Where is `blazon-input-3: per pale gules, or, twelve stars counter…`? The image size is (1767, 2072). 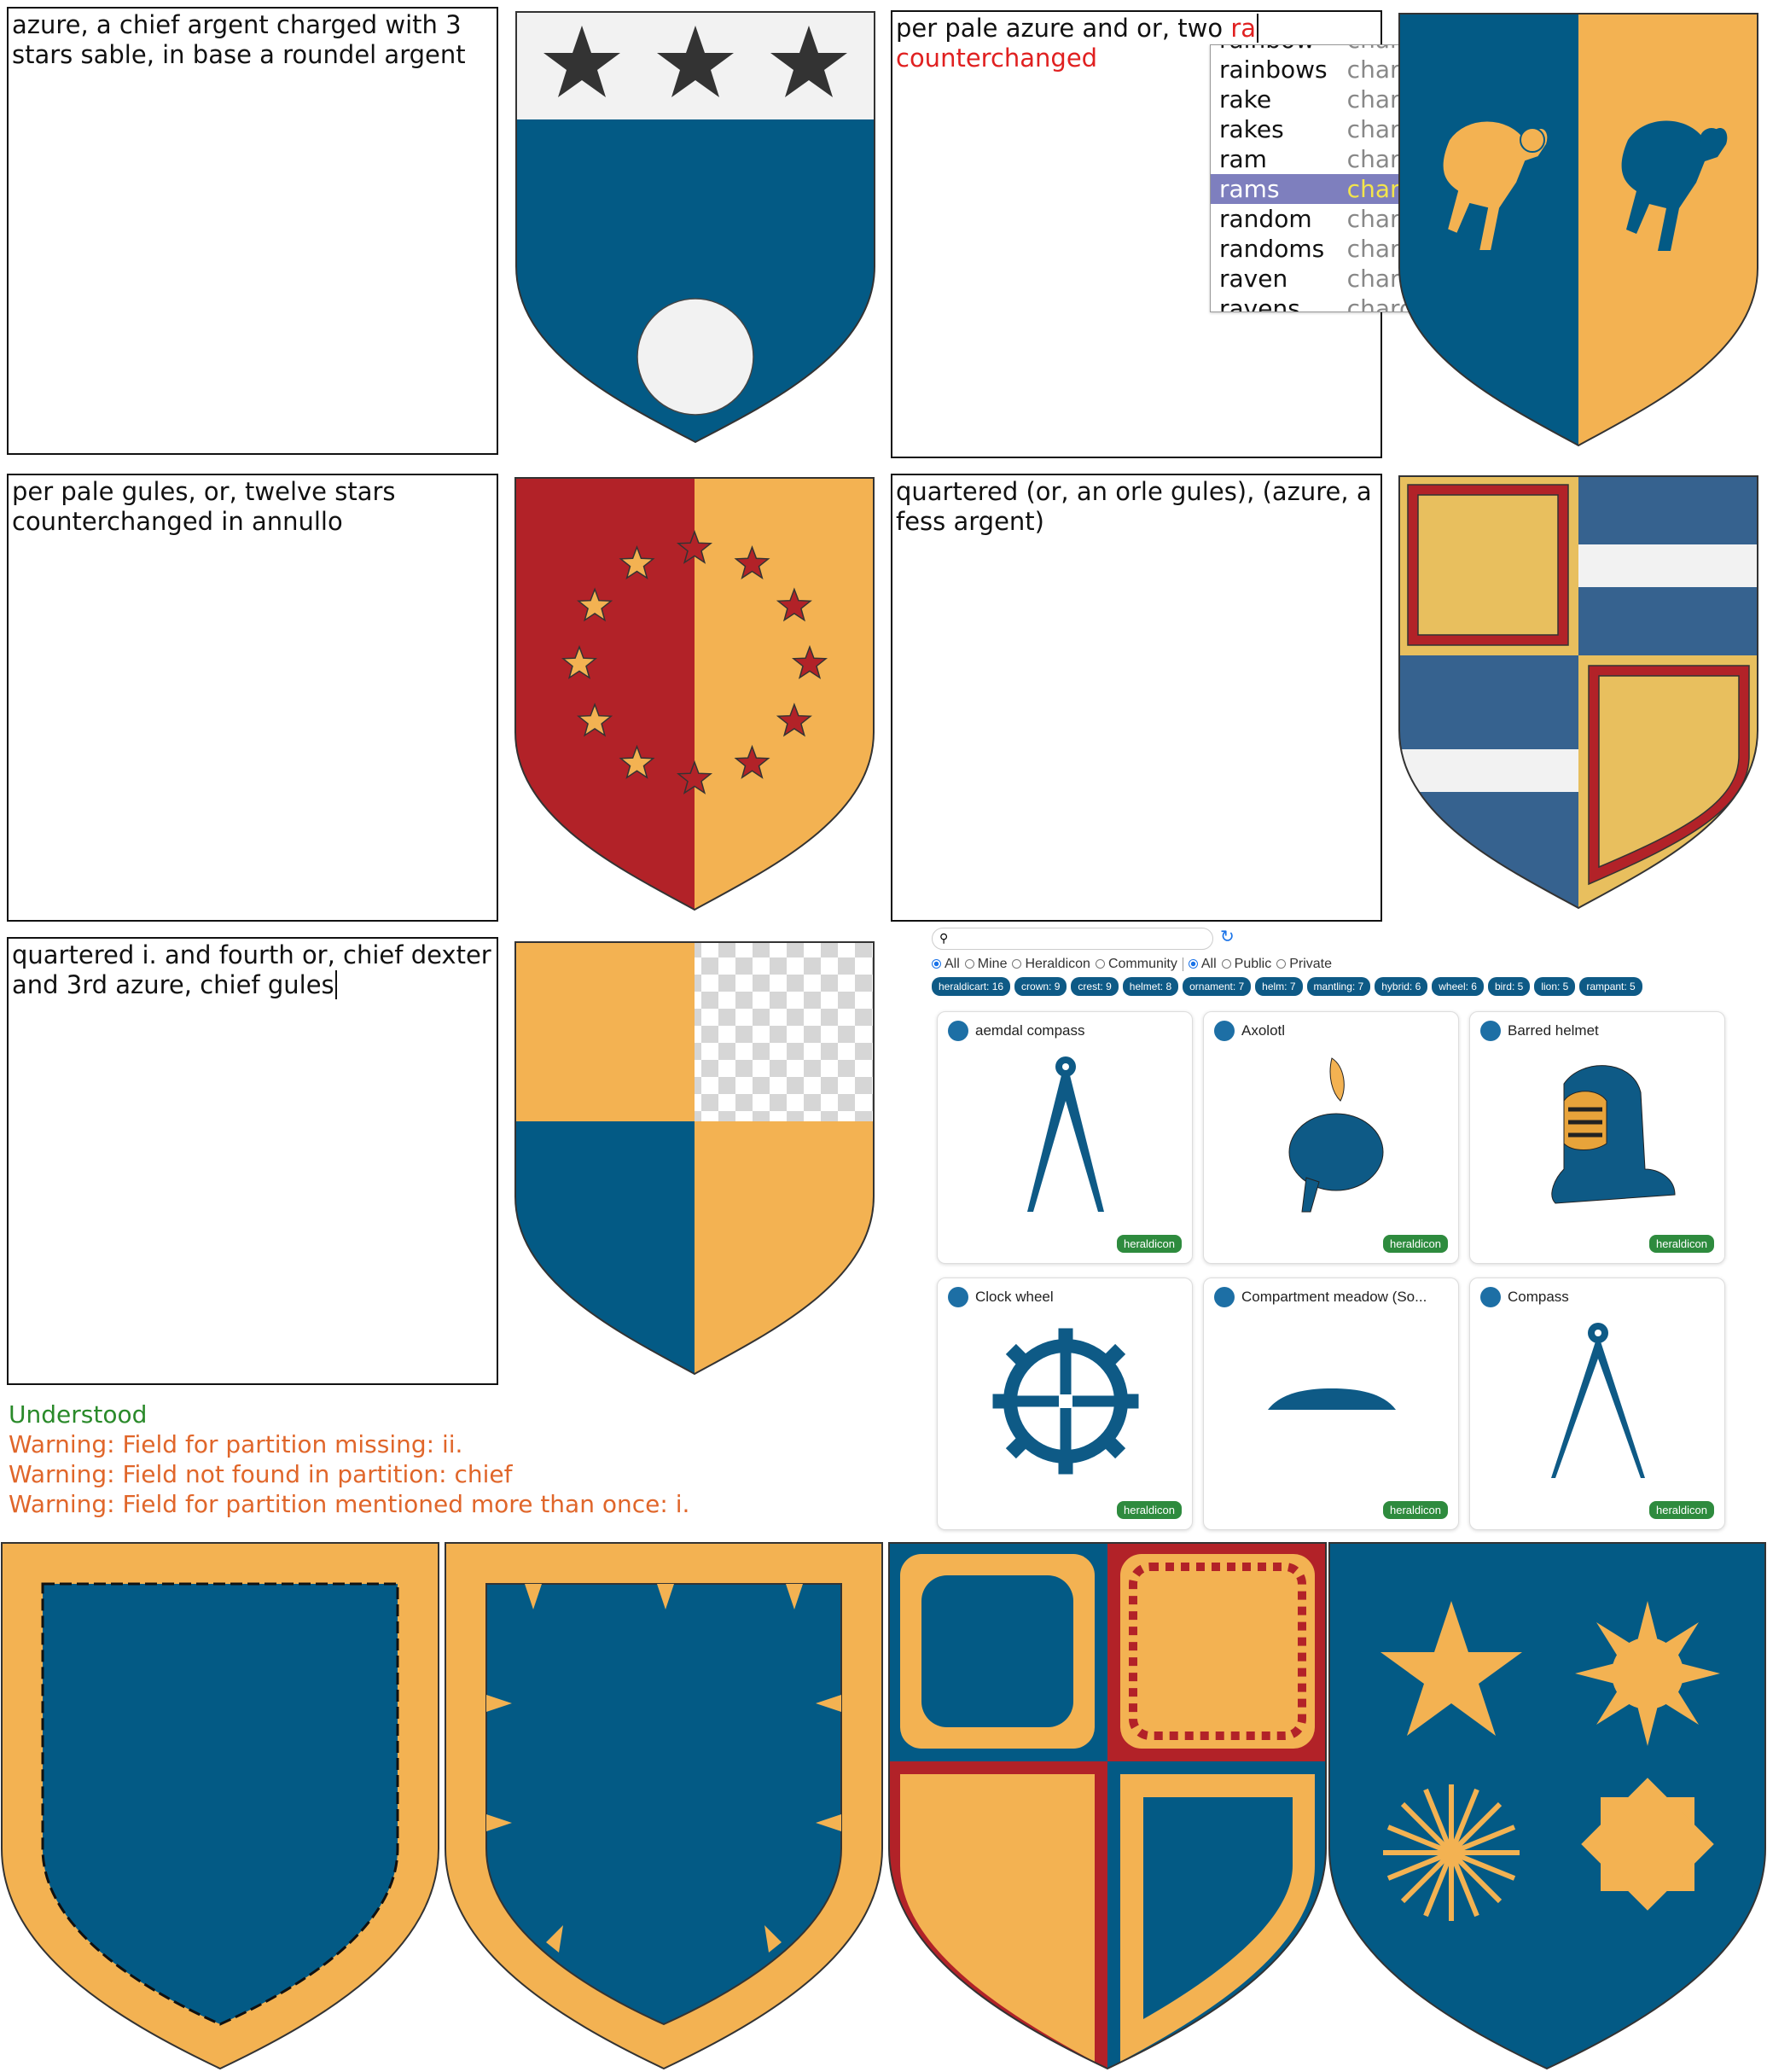 blazon-input-3: per pale gules, or, twelve stars counter… is located at coordinates (252, 698).